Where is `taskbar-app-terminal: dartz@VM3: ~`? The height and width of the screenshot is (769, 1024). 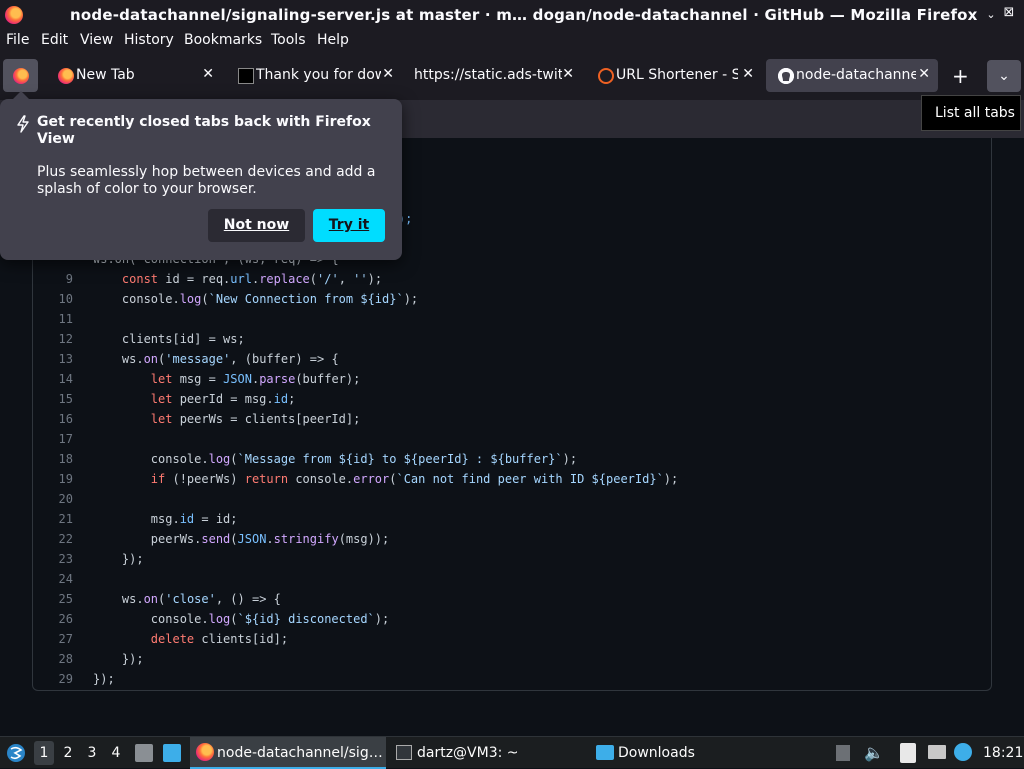 taskbar-app-terminal: dartz@VM3: ~ is located at coordinates (488, 753).